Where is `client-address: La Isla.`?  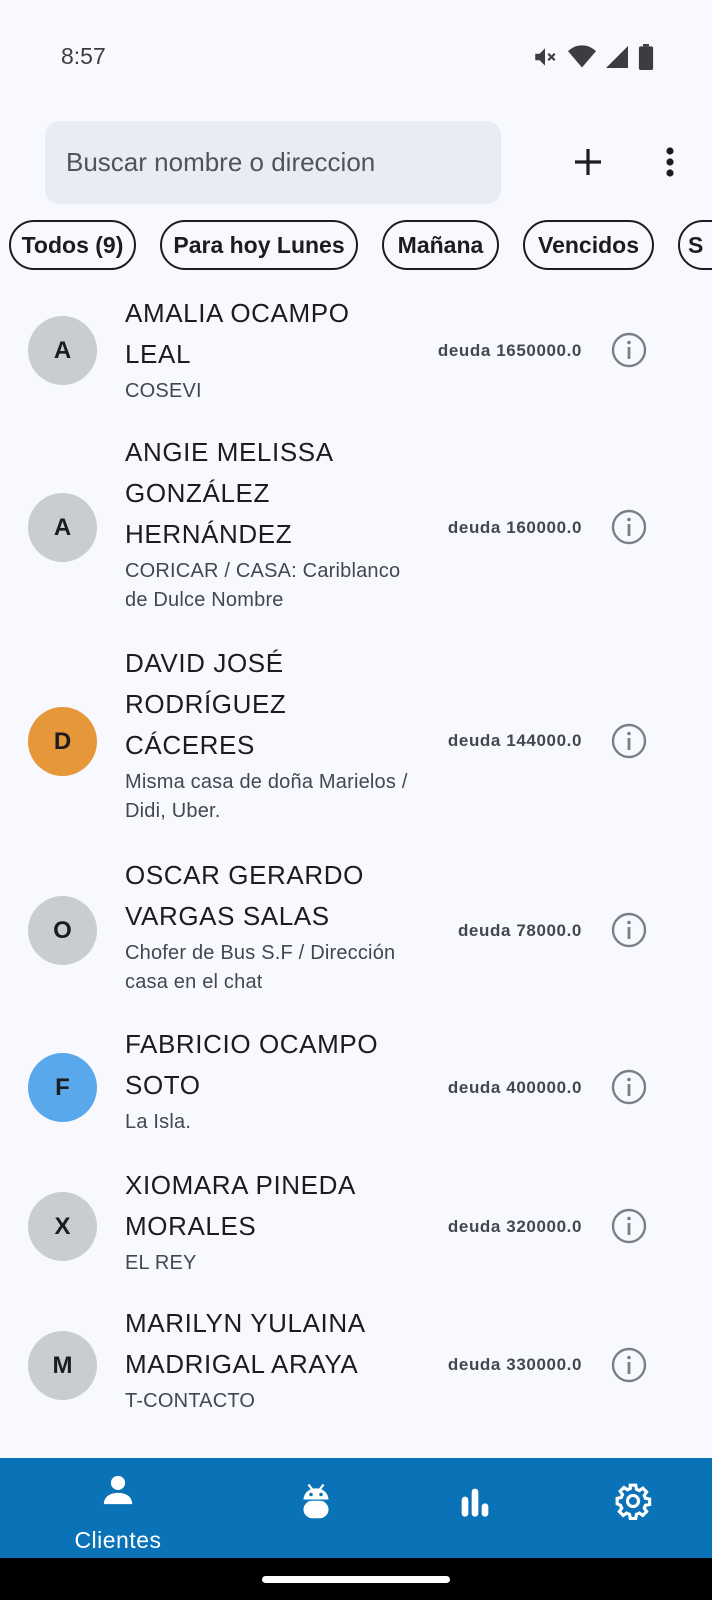 client-address: La Isla. is located at coordinates (158, 1122).